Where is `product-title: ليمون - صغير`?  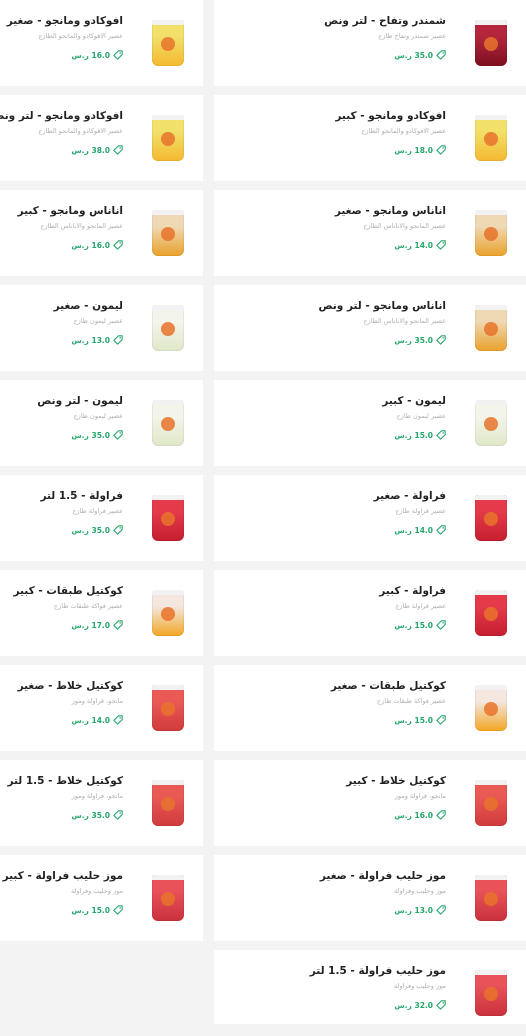
product-title: ليمون - صغير is located at coordinates (65, 306).